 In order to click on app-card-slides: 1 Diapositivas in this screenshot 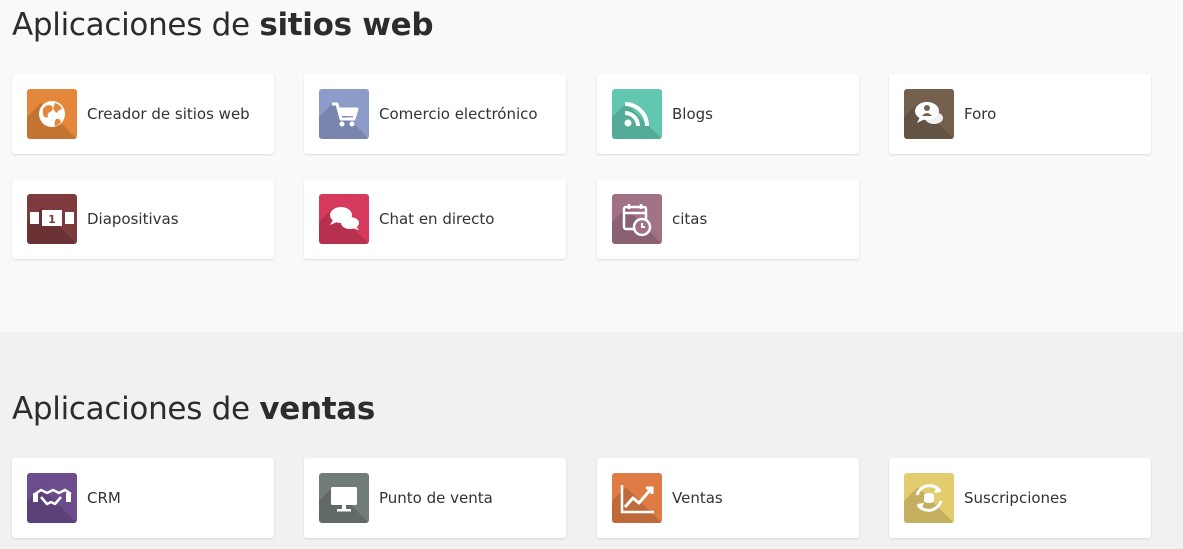, I will do `click(143, 219)`.